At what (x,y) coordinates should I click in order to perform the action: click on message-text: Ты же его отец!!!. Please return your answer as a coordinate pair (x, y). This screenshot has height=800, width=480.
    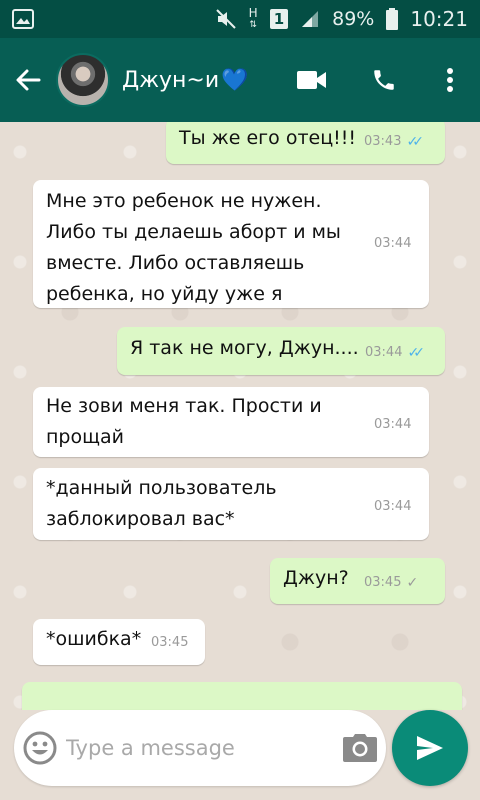
    Looking at the image, I should click on (267, 138).